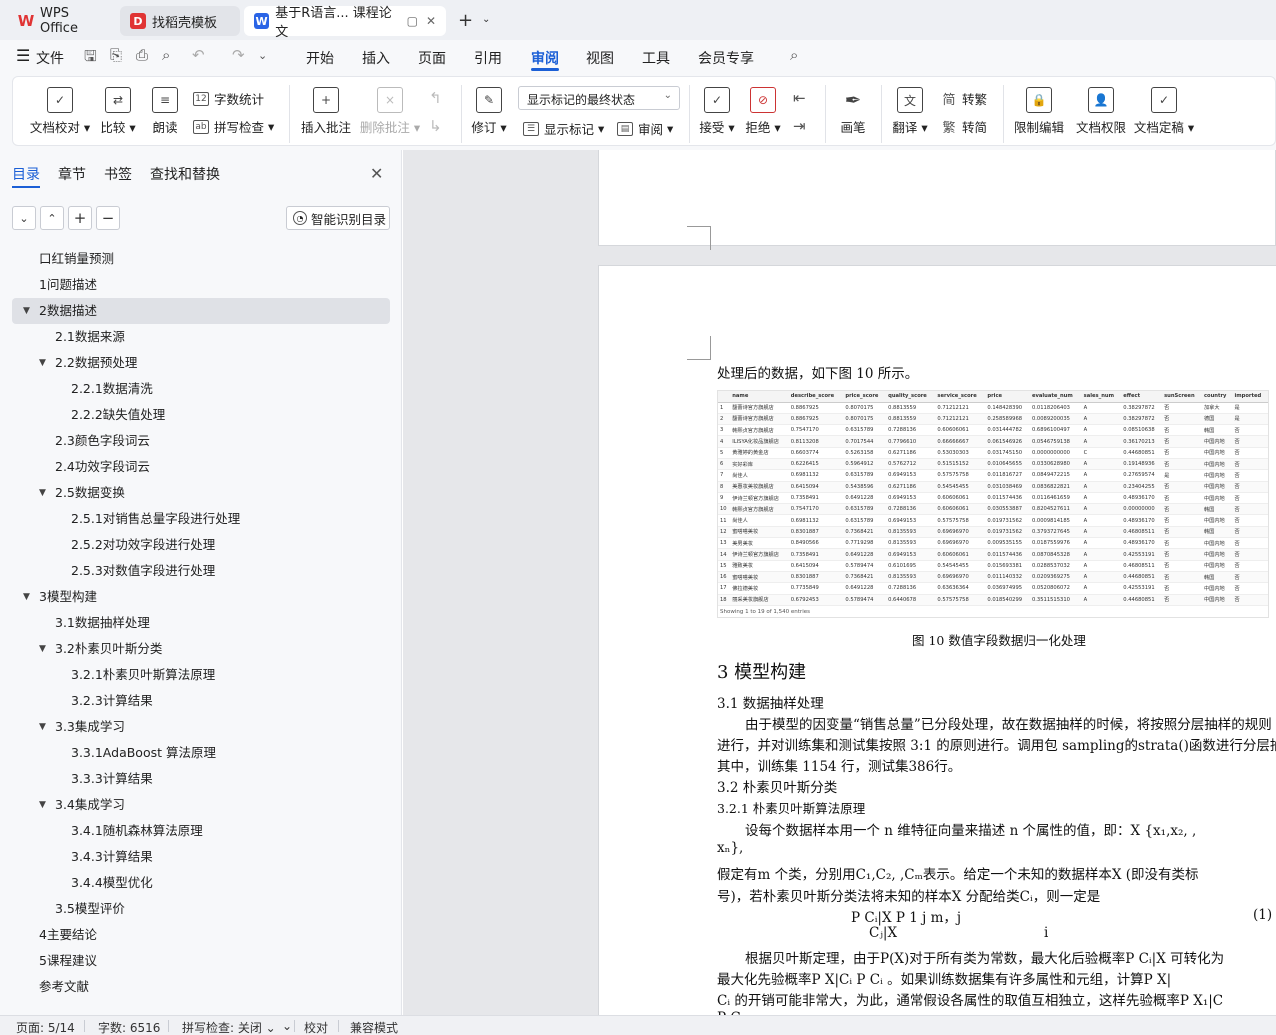 The height and width of the screenshot is (1035, 1276). I want to click on toc-item: 5课程建议, so click(201, 961).